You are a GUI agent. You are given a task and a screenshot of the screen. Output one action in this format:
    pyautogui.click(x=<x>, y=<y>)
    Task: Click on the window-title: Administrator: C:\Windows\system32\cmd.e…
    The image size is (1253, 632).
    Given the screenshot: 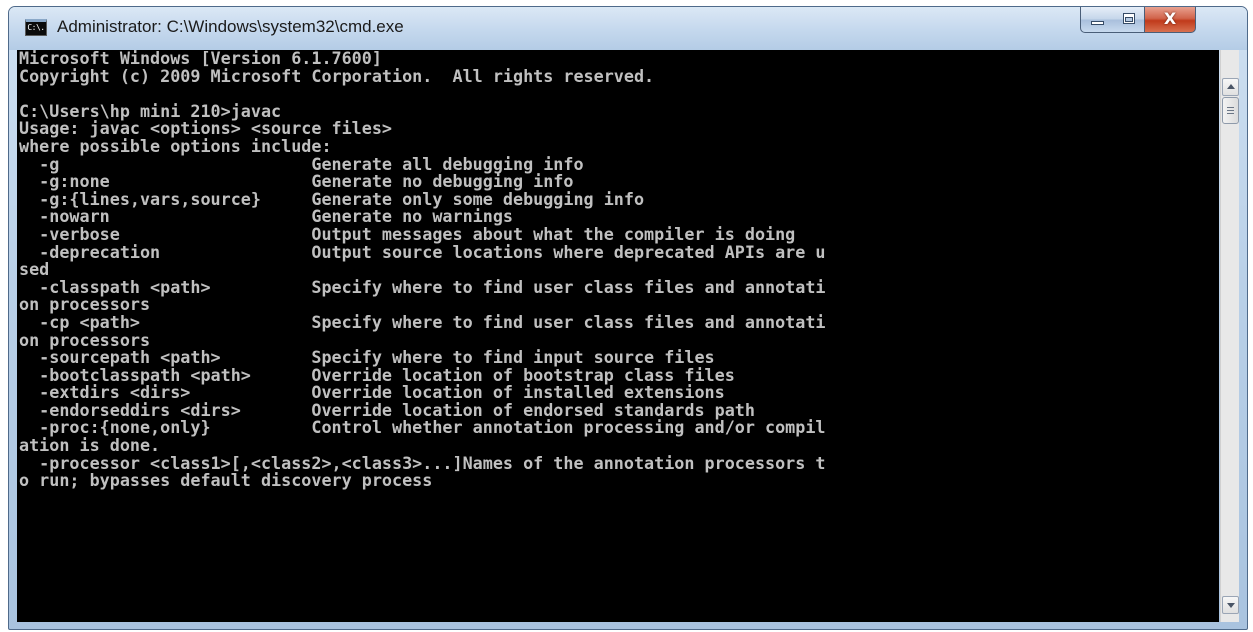 What is the action you would take?
    pyautogui.click(x=230, y=26)
    